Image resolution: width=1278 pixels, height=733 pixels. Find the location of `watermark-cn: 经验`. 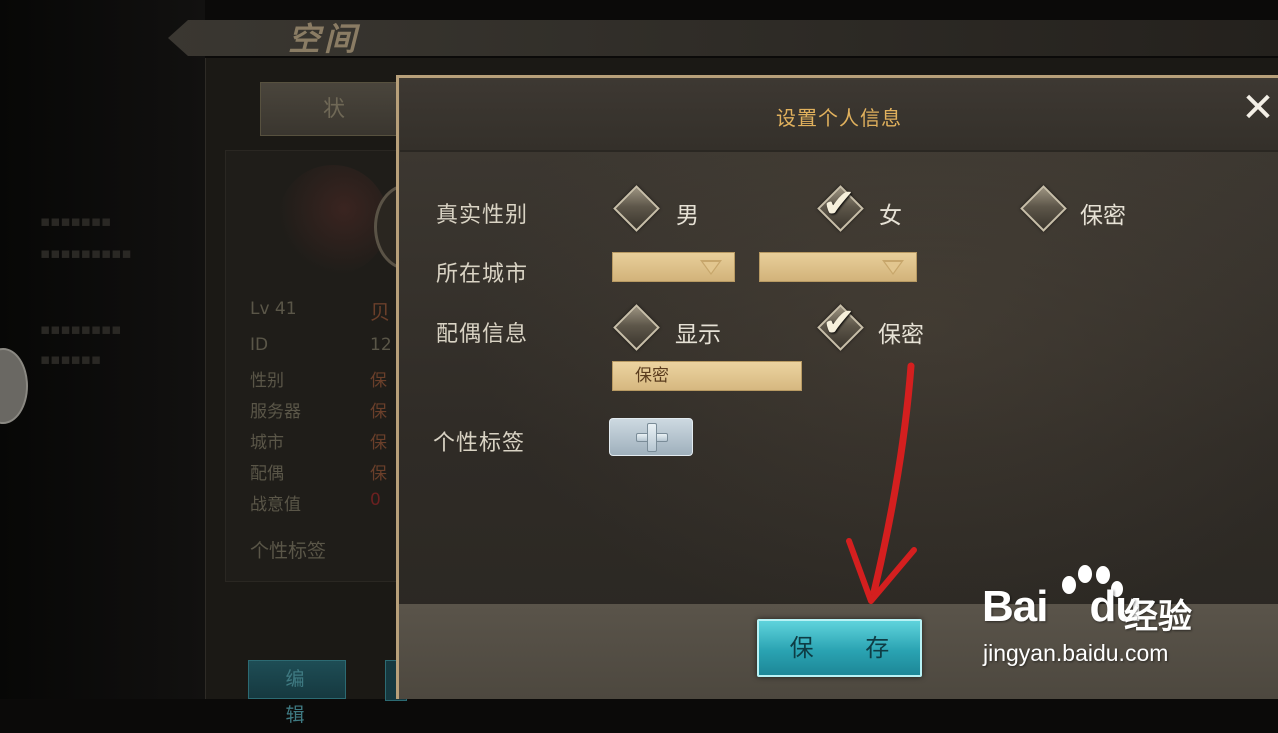

watermark-cn: 经验 is located at coordinates (1158, 617).